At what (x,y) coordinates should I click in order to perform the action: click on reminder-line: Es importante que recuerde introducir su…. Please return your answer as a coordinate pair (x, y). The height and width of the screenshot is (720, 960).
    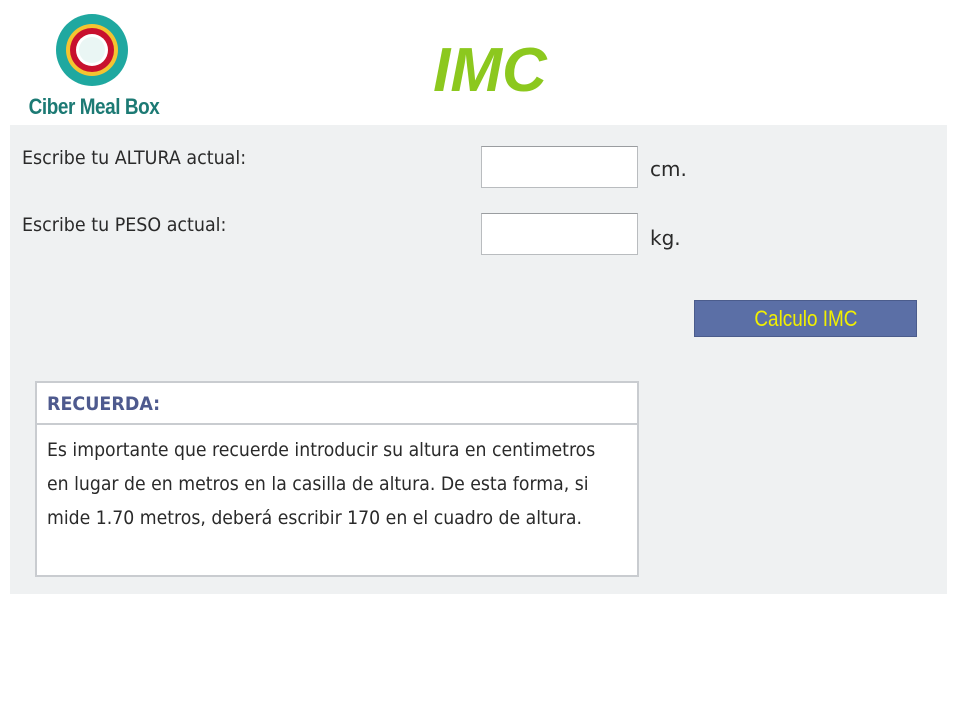
    Looking at the image, I should click on (321, 450).